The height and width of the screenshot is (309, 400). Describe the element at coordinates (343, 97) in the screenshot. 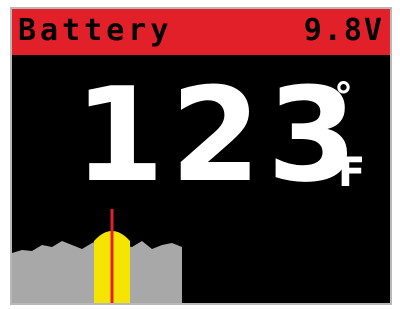

I see `degree-symbol: °` at that location.